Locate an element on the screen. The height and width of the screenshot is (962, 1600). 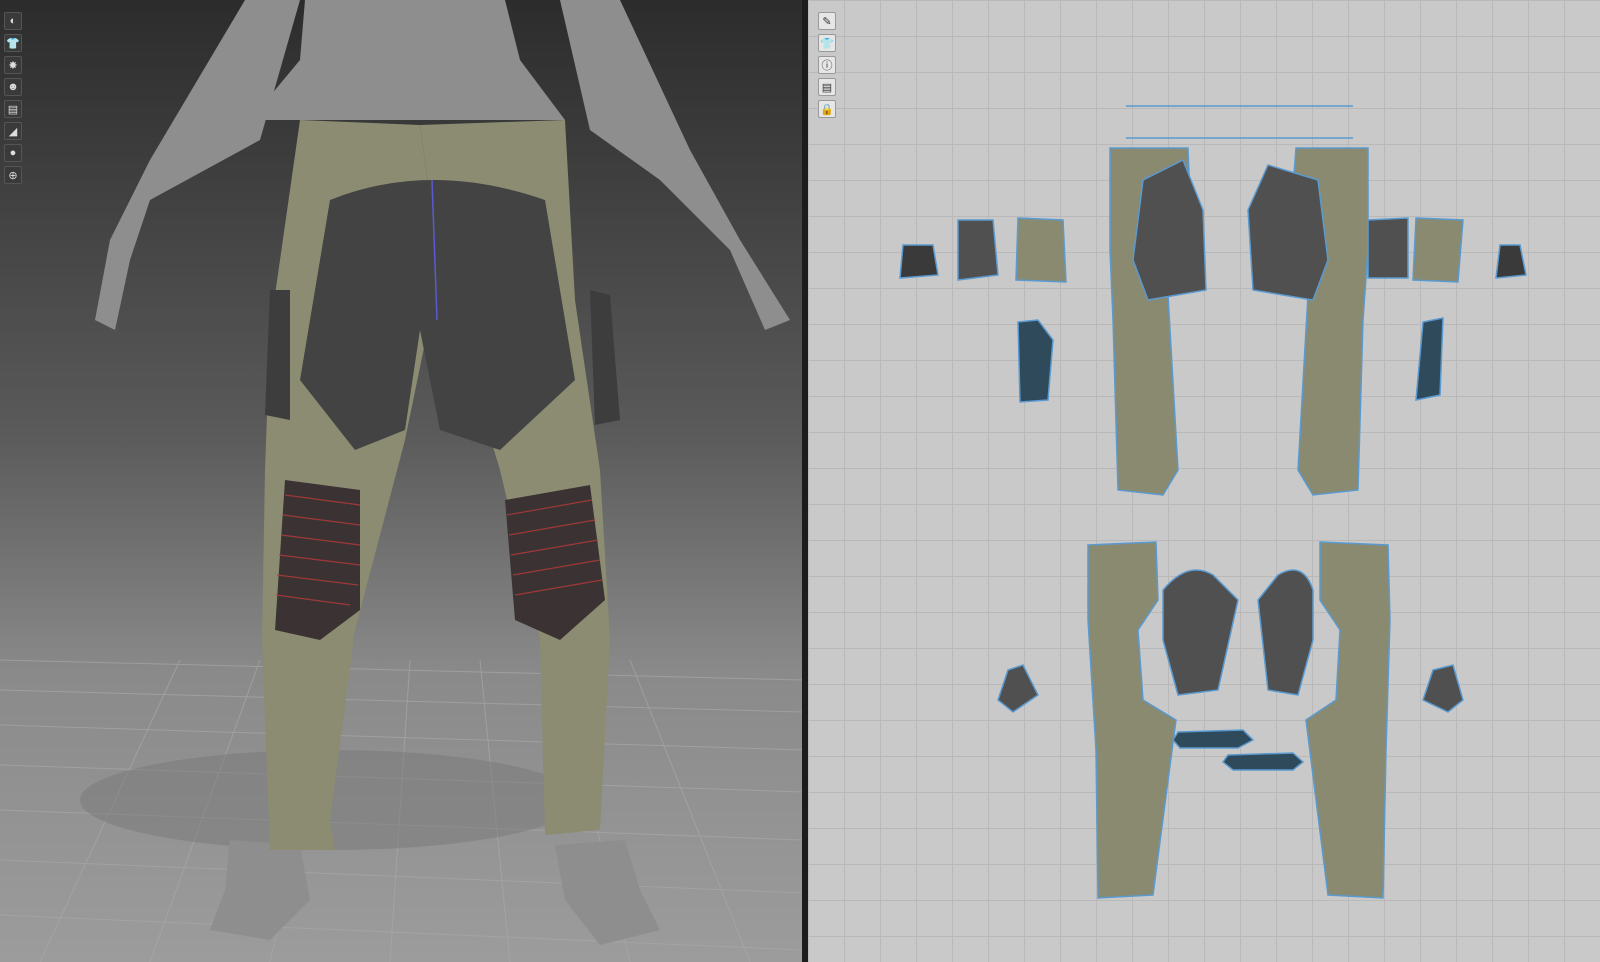
2d-toolbar: ✎ 👕 ⓘ ▤ 🔒 is located at coordinates (827, 65).